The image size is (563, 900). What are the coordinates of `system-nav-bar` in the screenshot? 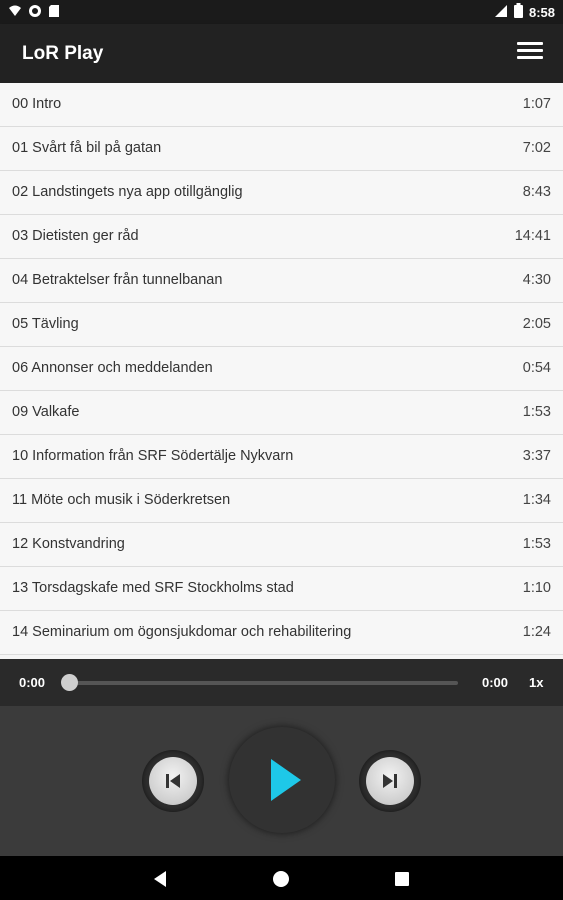 It's located at (281, 878).